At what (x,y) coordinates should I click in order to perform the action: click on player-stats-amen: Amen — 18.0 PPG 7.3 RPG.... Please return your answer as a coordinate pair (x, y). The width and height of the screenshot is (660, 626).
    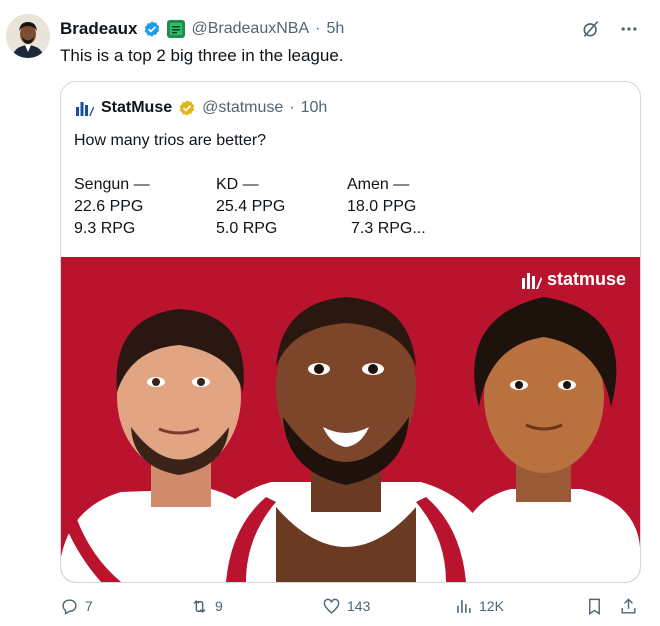
    Looking at the image, I should click on (386, 207).